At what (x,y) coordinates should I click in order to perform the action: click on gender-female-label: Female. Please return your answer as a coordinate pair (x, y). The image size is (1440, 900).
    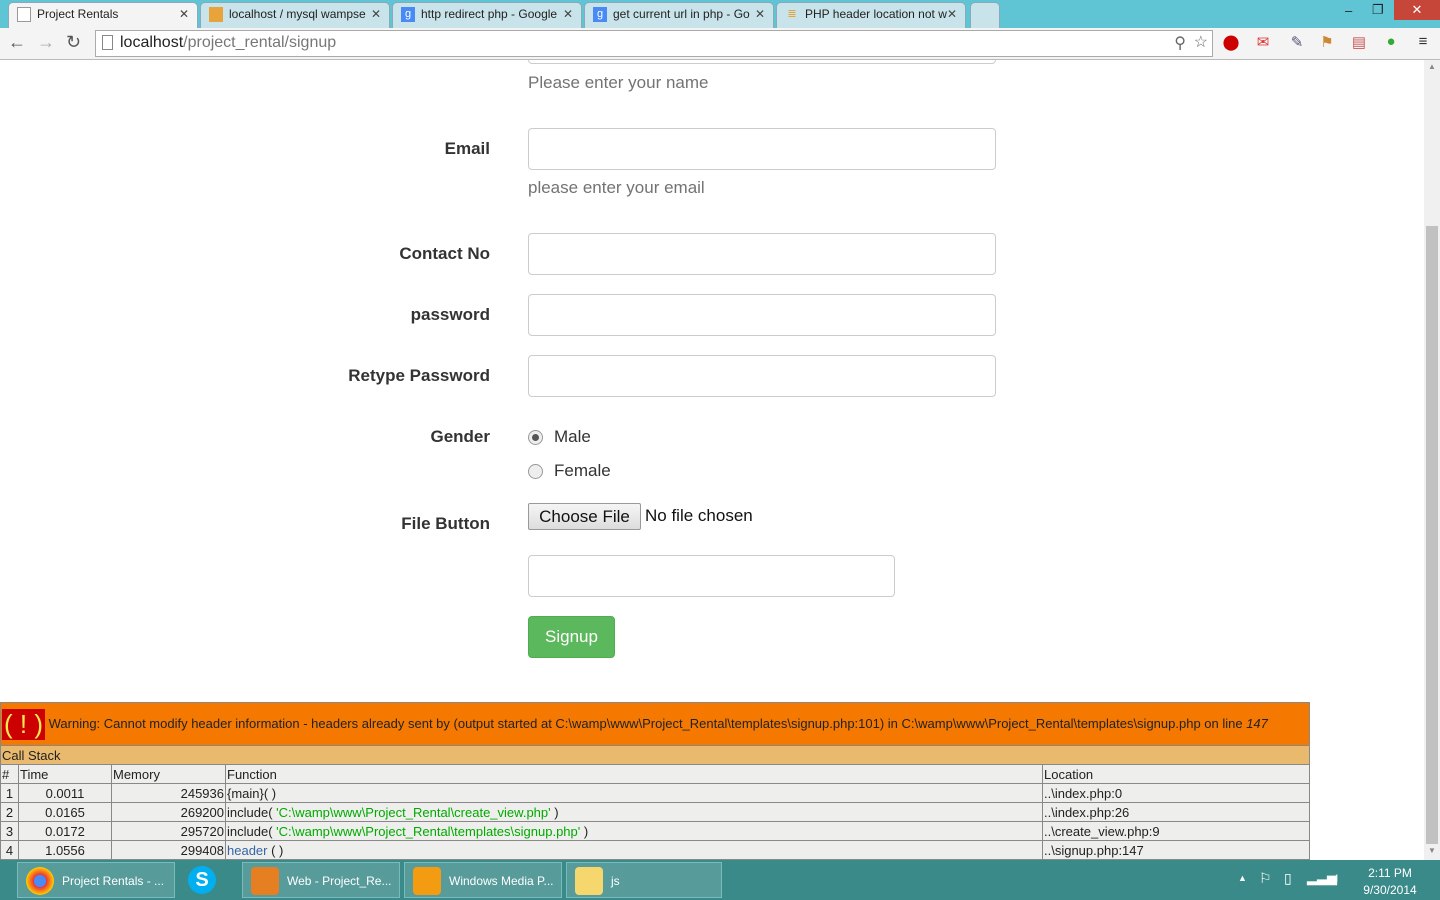
    Looking at the image, I should click on (582, 471).